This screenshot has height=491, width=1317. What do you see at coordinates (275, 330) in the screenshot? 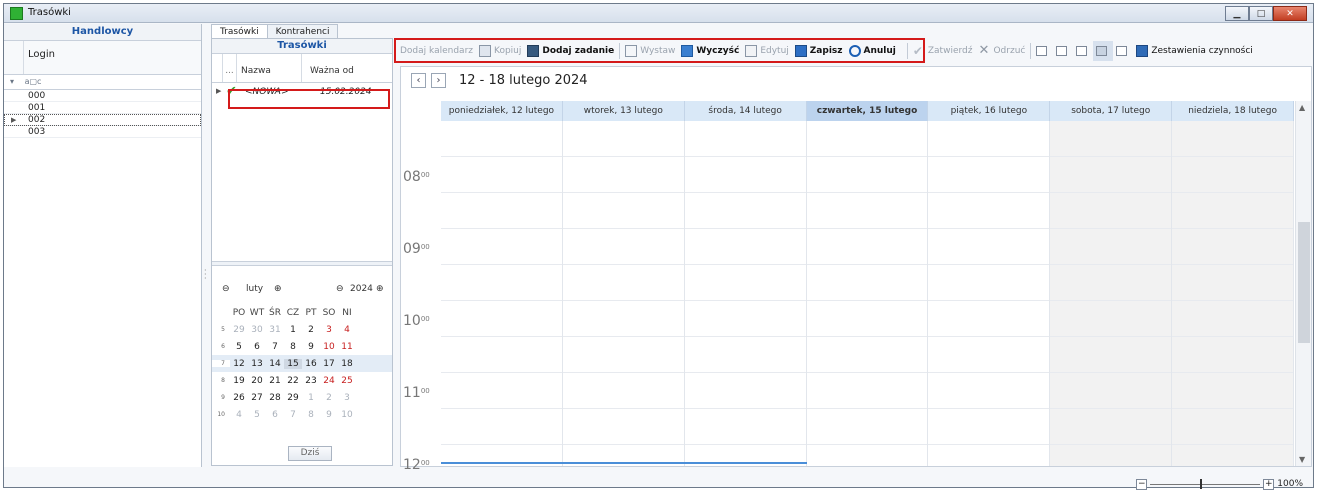
I see `calendar-day: 31` at bounding box center [275, 330].